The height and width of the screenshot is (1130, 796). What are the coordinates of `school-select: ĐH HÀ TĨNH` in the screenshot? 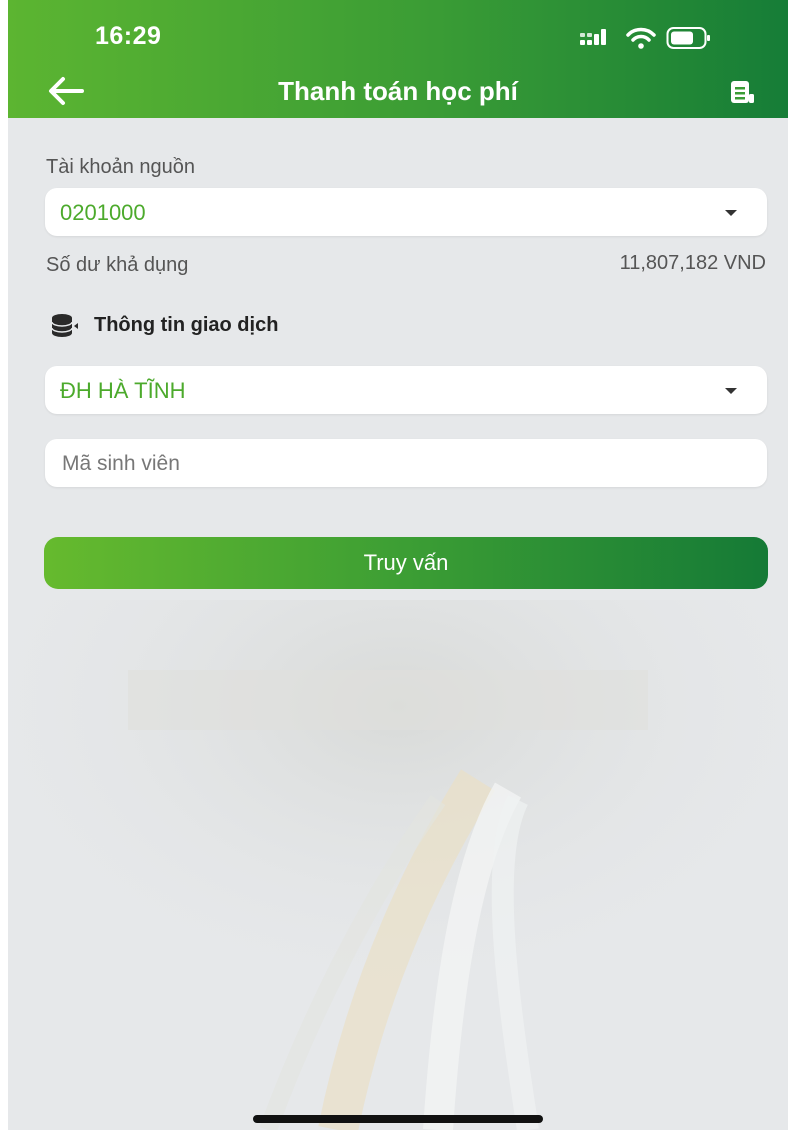 It's located at (406, 390).